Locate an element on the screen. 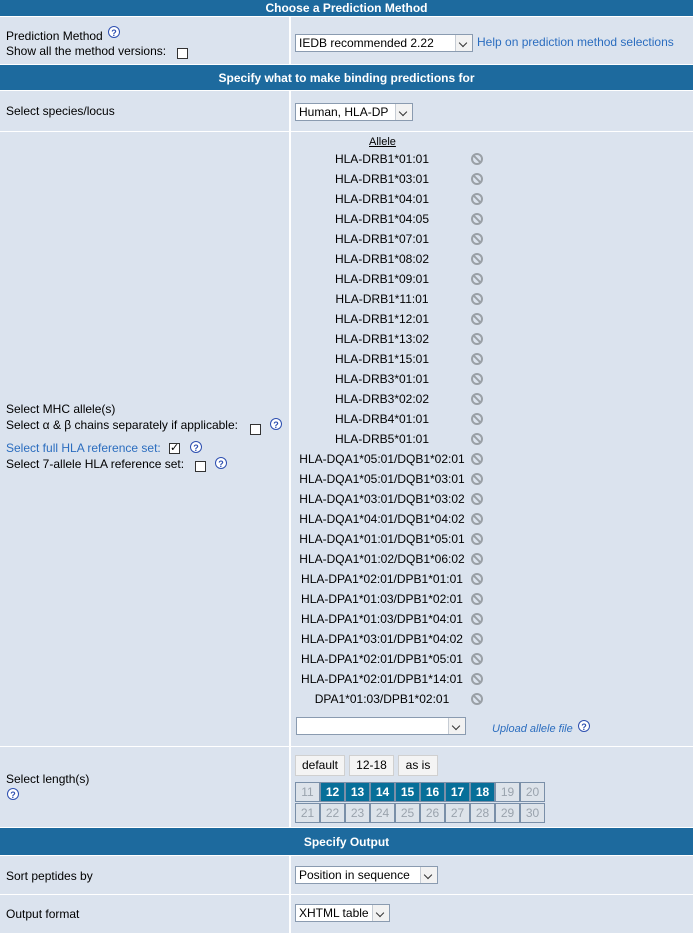 The image size is (693, 934). allele-item: HLA-DRB1*08:02 is located at coordinates (382, 259).